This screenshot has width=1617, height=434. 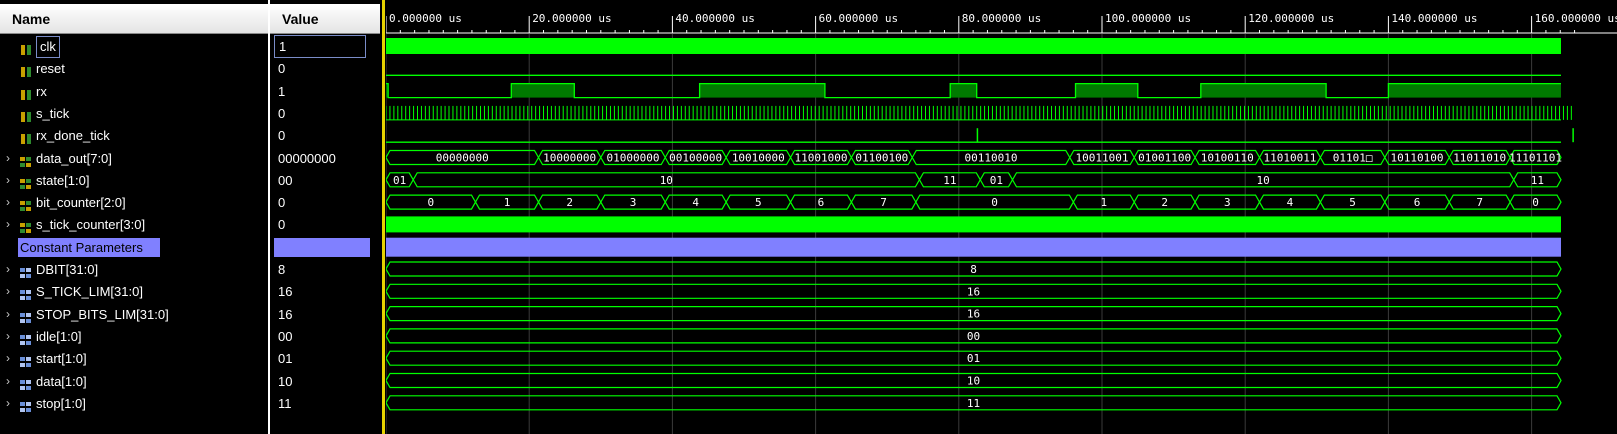 What do you see at coordinates (881, 158) in the screenshot?
I see `wave-bus-value: 01100100` at bounding box center [881, 158].